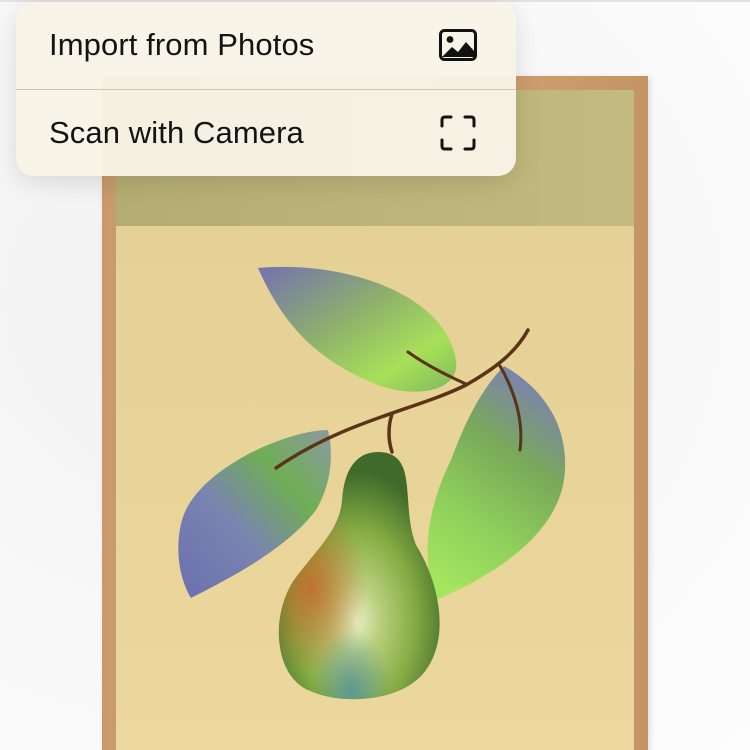 This screenshot has width=750, height=750. I want to click on import-from-photos-menu-item: Import from Photos, so click(266, 45).